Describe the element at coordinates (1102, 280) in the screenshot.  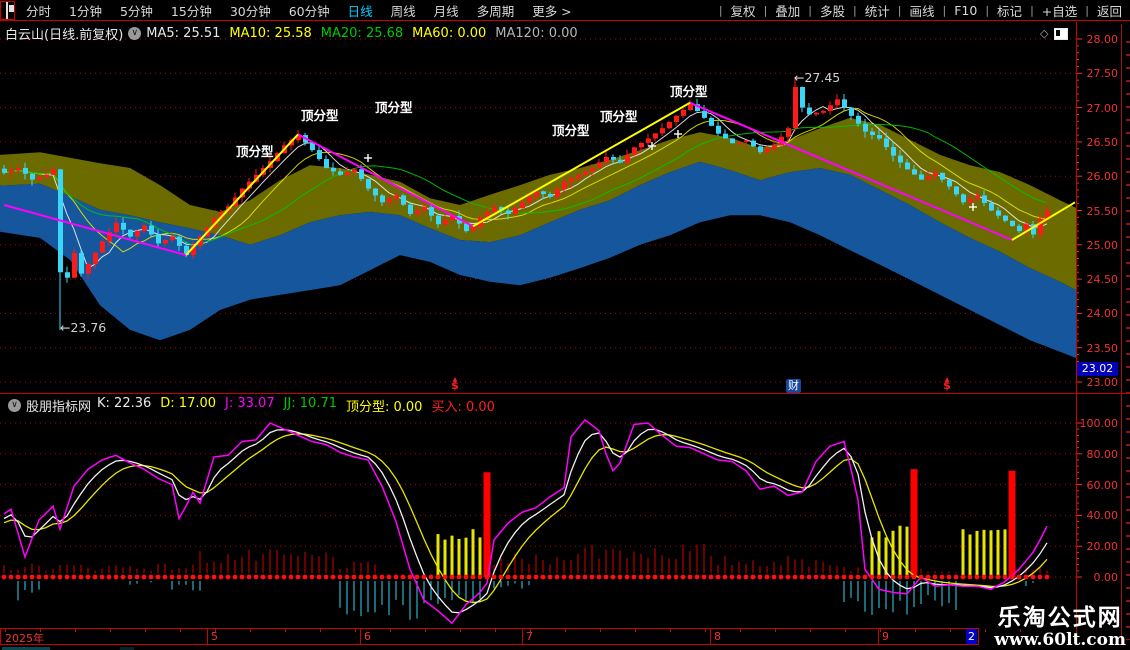
I see `price-axis-label: 24.50` at that location.